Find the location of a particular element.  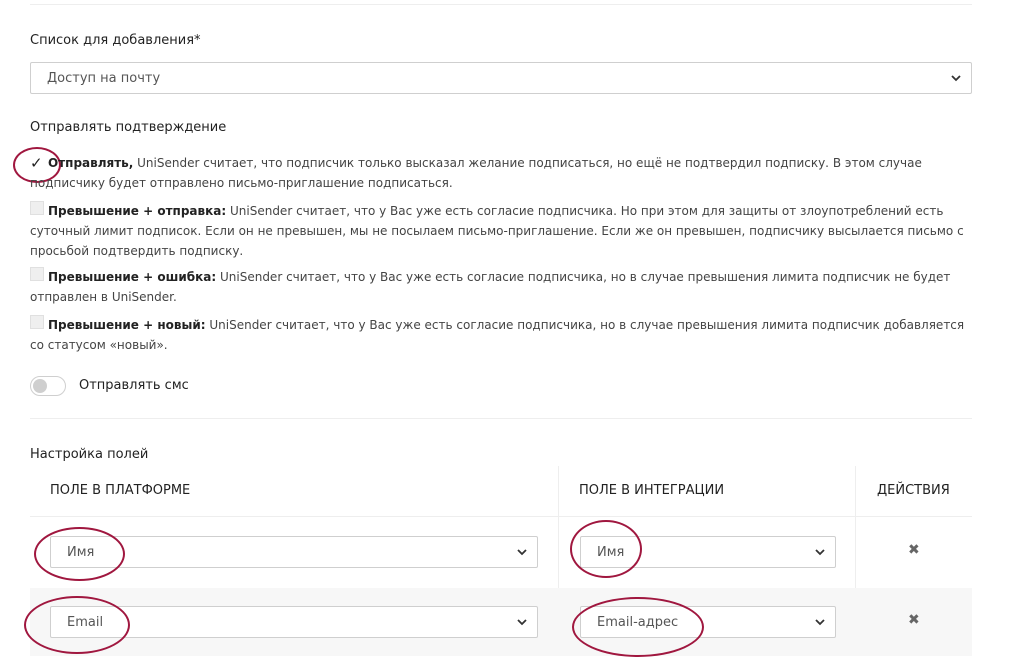

fields-label: Настройка полей is located at coordinates (89, 454).